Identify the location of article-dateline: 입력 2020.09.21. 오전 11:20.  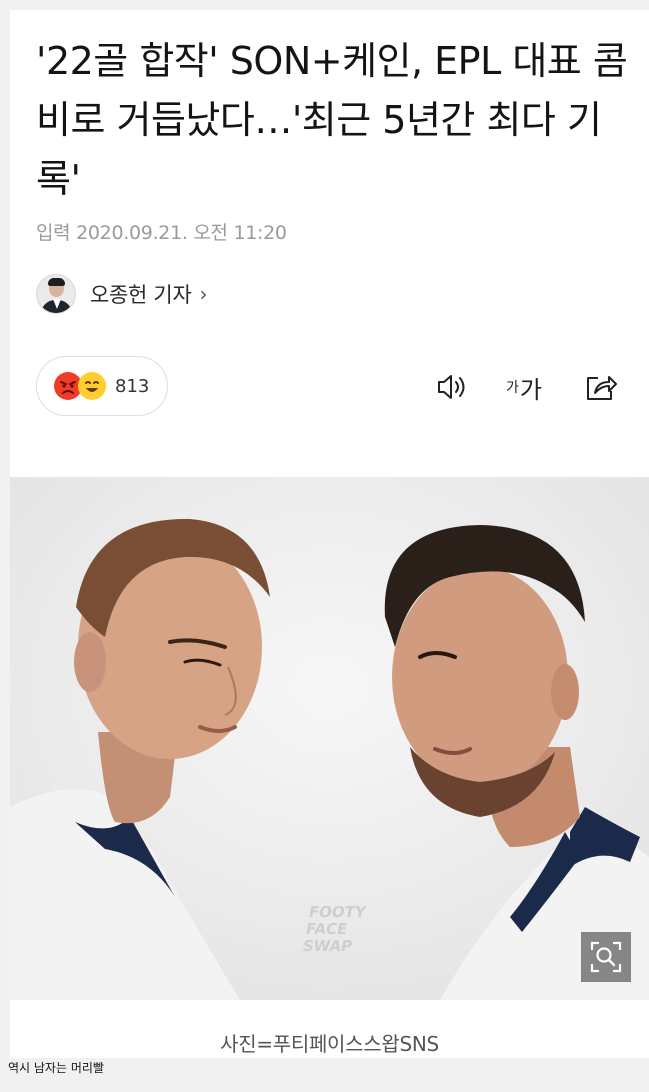
(161, 233).